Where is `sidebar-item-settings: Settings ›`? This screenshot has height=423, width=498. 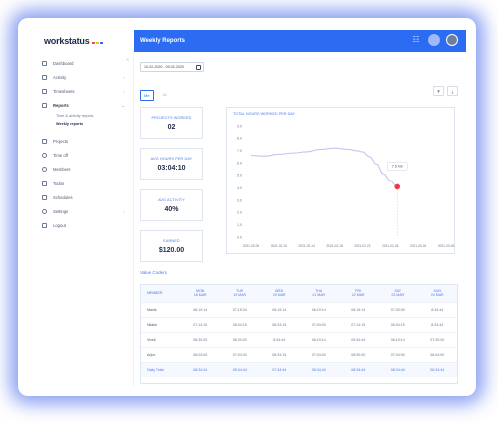 sidebar-item-settings: Settings › is located at coordinates (82, 211).